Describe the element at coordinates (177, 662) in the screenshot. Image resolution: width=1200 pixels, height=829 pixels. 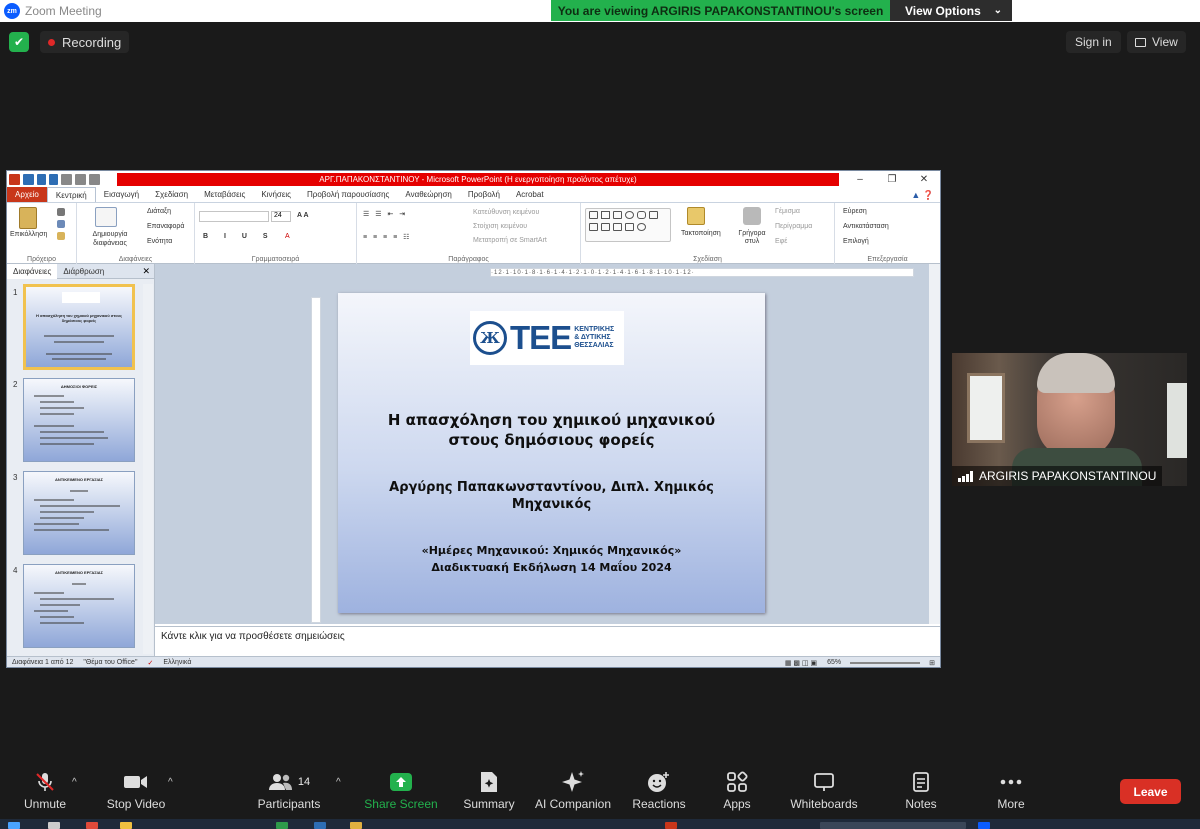
I see `language-indicator: Ελληνικά` at that location.